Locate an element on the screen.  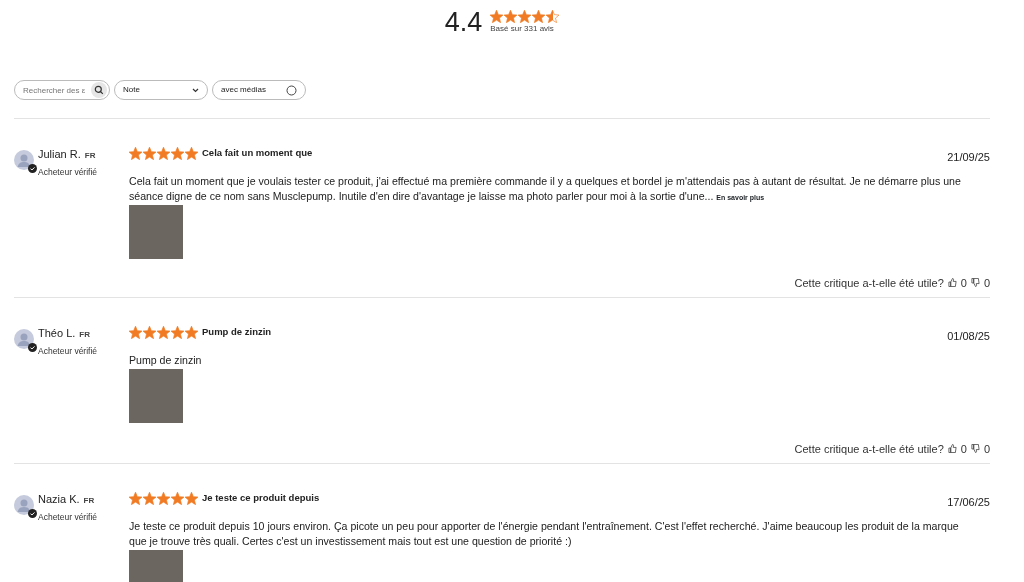
review-date: 17/06/25 is located at coordinates (968, 502).